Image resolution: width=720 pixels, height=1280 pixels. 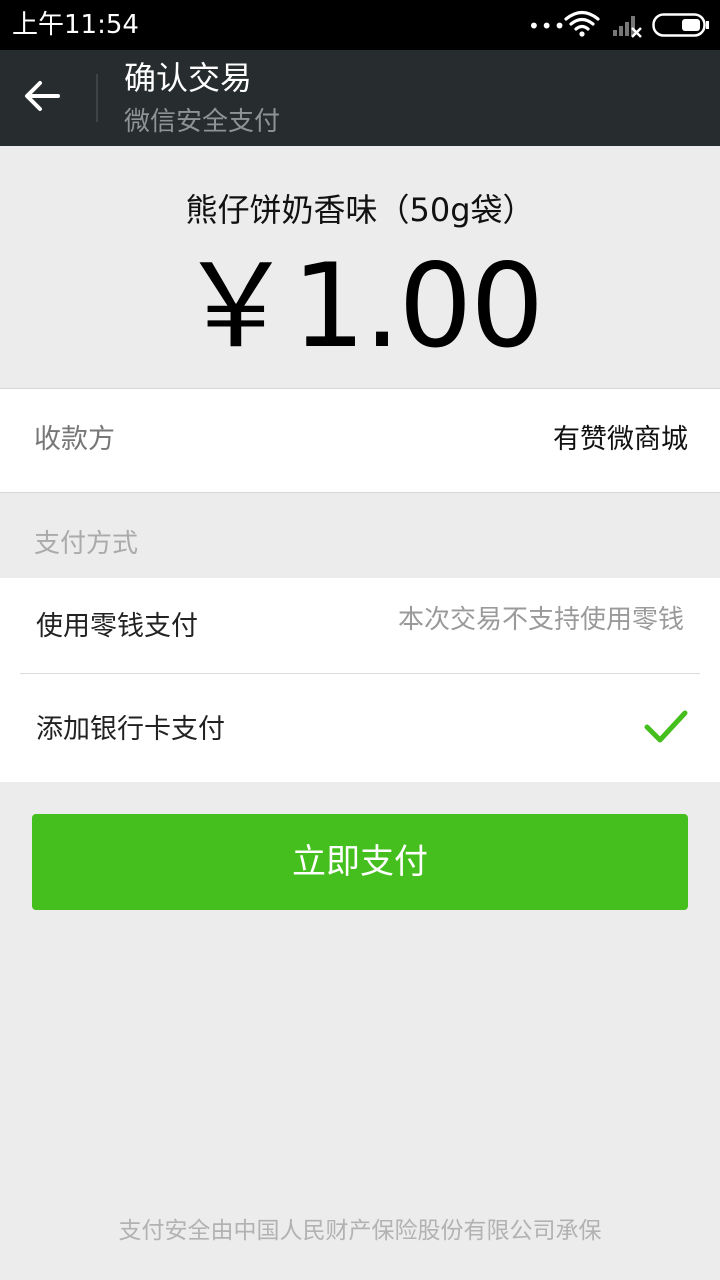 What do you see at coordinates (130, 729) in the screenshot?
I see `payment-option-label: 添加银行卡支付` at bounding box center [130, 729].